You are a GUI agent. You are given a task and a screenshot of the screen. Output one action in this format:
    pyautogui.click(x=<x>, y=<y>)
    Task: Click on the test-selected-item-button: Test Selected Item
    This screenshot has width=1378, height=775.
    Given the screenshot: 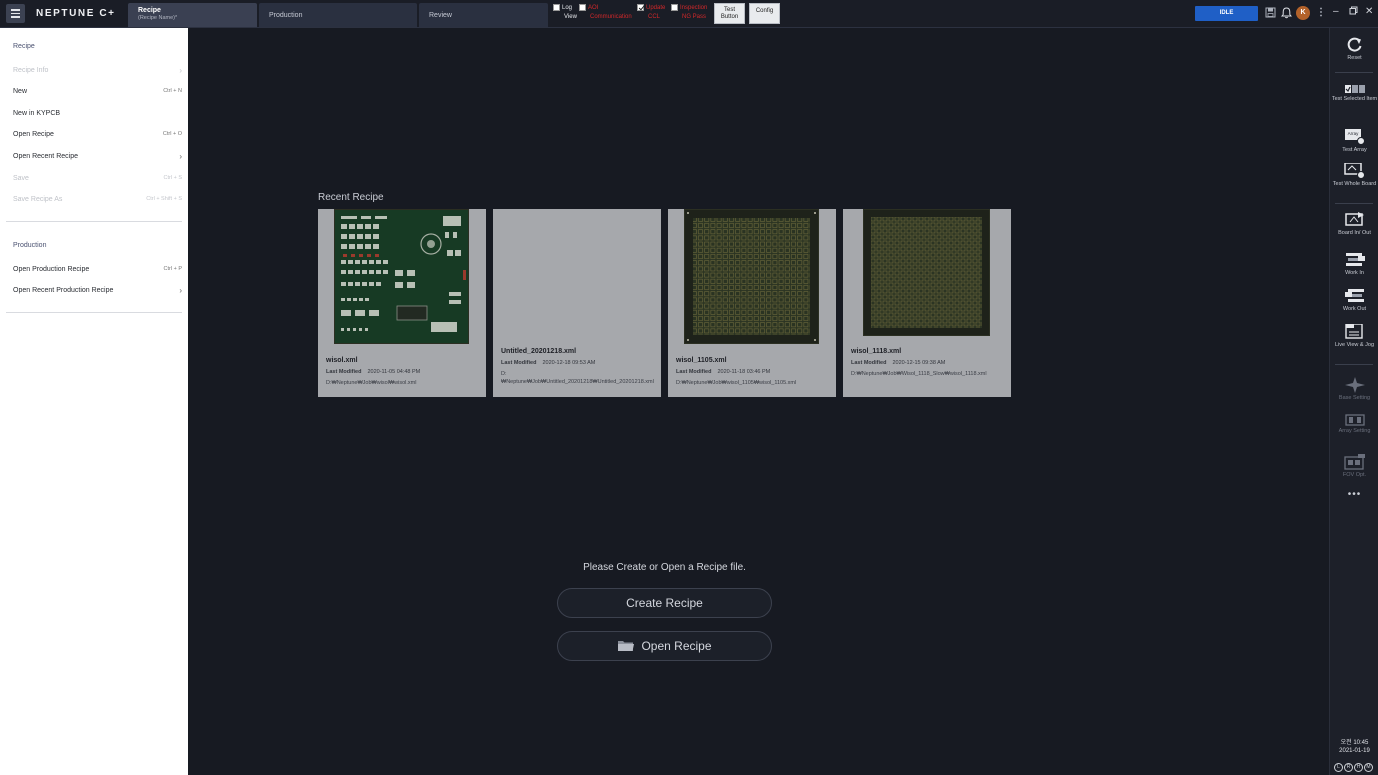 What is the action you would take?
    pyautogui.click(x=1354, y=94)
    